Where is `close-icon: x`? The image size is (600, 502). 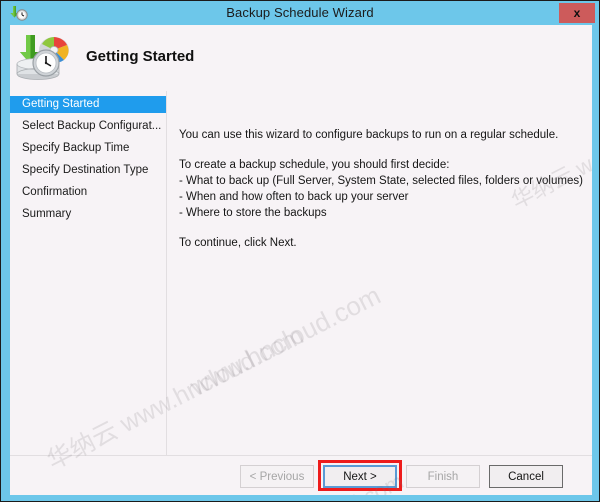
close-icon: x is located at coordinates (577, 13).